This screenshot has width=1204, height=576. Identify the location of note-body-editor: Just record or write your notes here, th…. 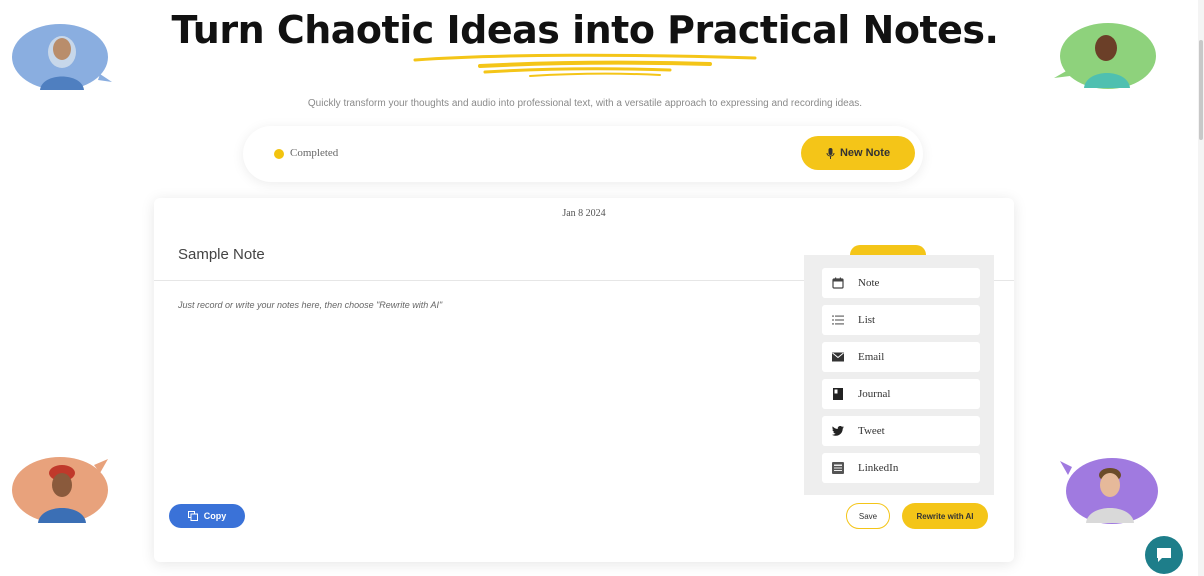
(310, 305).